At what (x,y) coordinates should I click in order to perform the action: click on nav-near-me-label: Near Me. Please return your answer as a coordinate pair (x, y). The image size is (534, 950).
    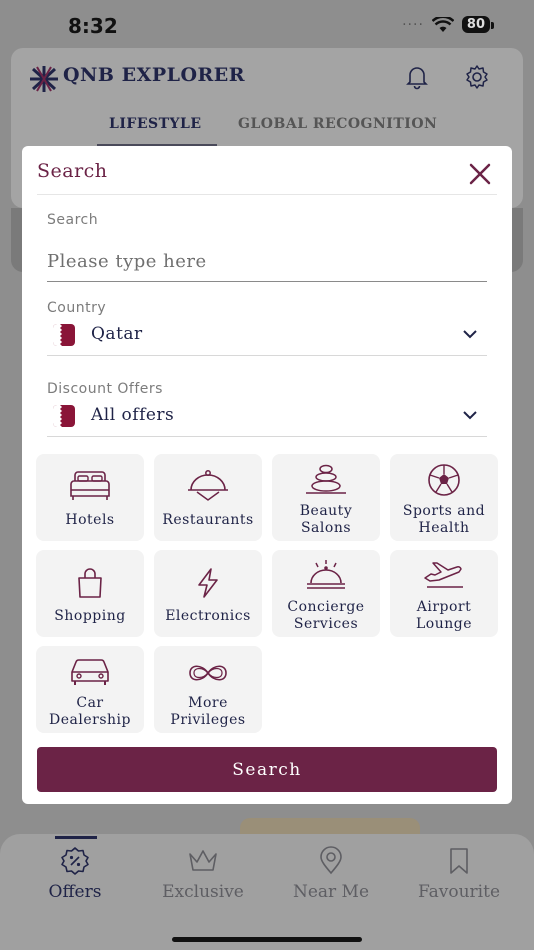
    Looking at the image, I should click on (331, 892).